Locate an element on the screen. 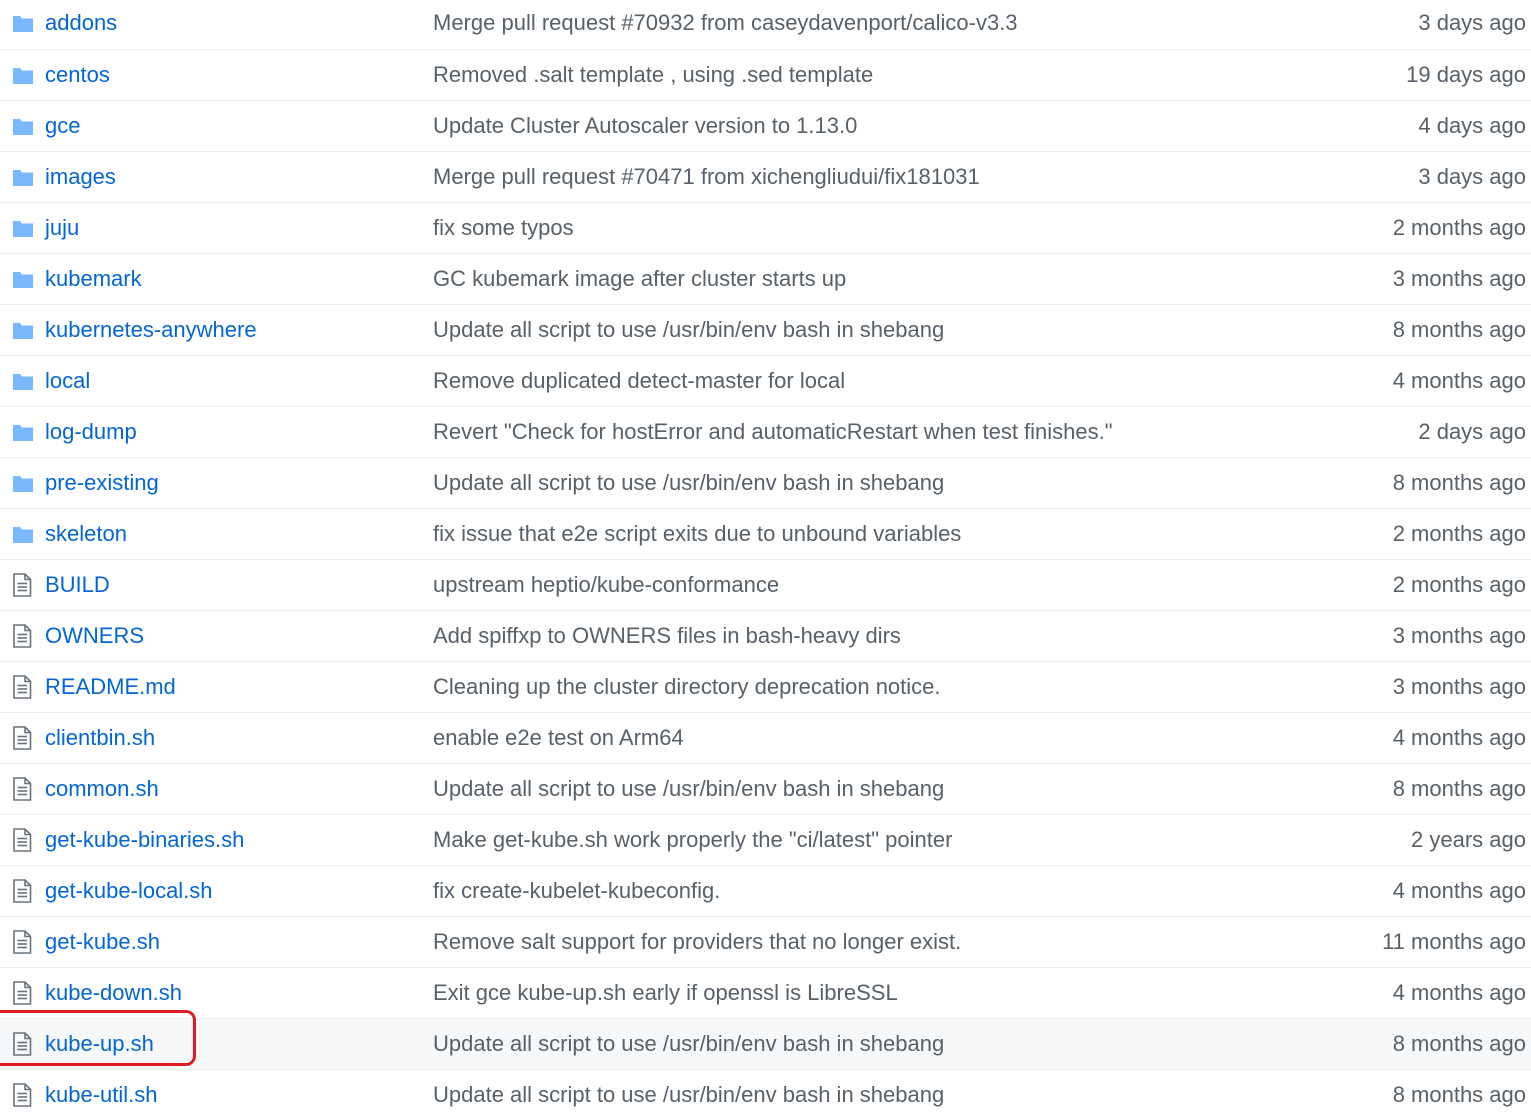 This screenshot has width=1531, height=1120. commit-age: 2 years ago is located at coordinates (1468, 839).